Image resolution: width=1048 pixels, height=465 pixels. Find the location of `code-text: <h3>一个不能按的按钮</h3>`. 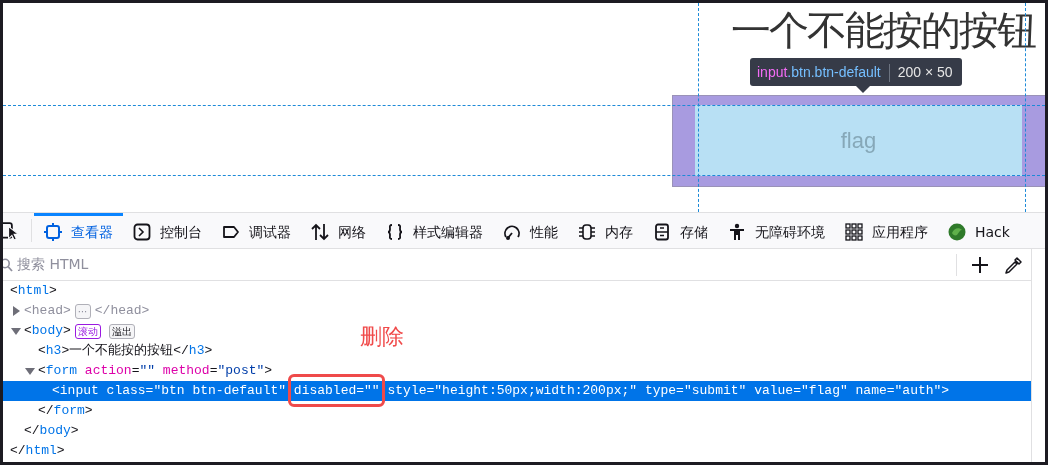

code-text: <h3>一个不能按的按钮</h3> is located at coordinates (125, 351).